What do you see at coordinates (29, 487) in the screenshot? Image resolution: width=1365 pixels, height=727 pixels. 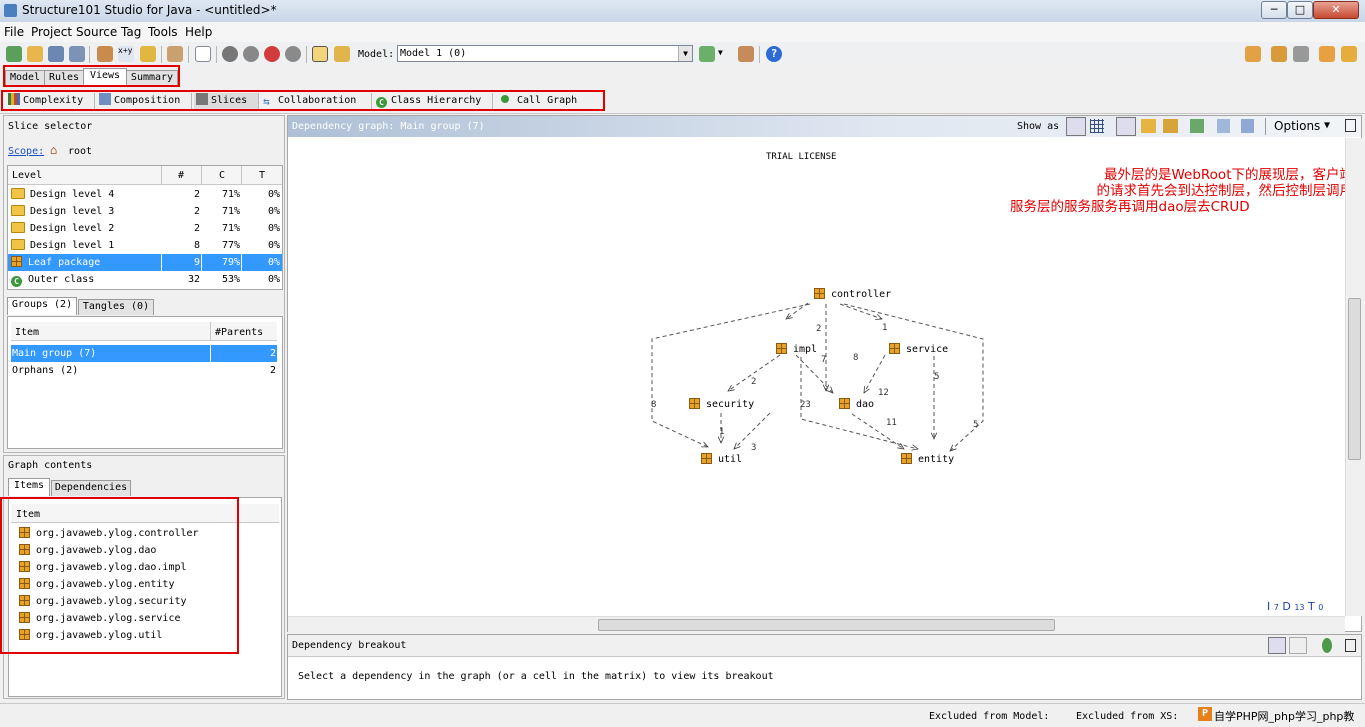 I see `tab-items: Items` at bounding box center [29, 487].